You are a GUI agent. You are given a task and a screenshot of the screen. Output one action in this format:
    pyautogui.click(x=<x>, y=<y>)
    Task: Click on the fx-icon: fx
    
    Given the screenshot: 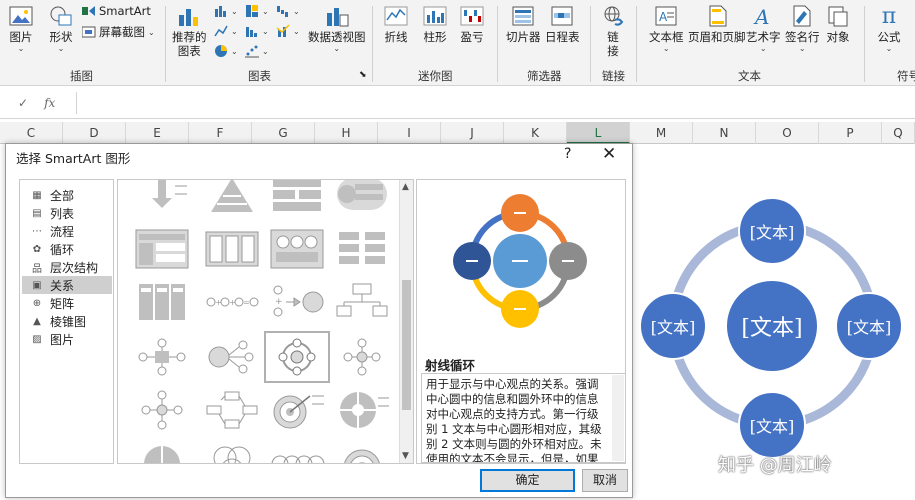 What is the action you would take?
    pyautogui.click(x=49, y=103)
    